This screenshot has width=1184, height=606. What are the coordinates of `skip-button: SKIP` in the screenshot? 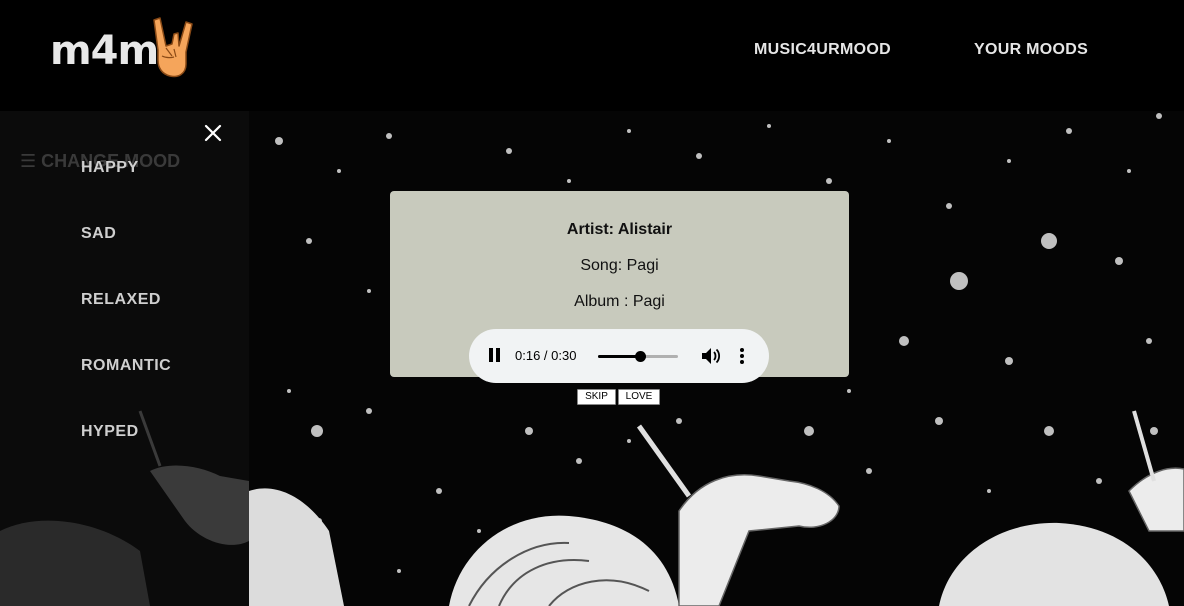 It's located at (596, 397).